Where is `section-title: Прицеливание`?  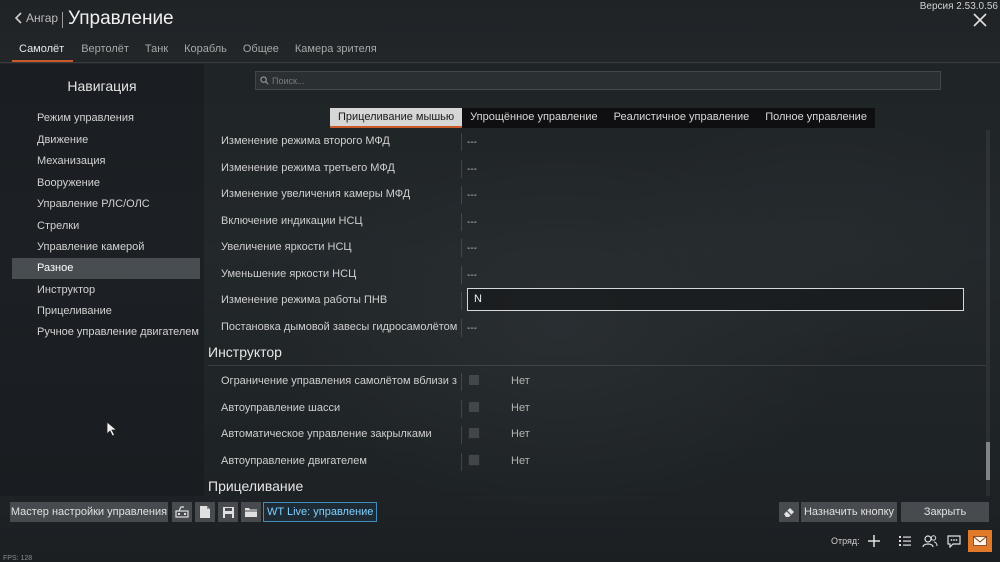 section-title: Прицеливание is located at coordinates (256, 486).